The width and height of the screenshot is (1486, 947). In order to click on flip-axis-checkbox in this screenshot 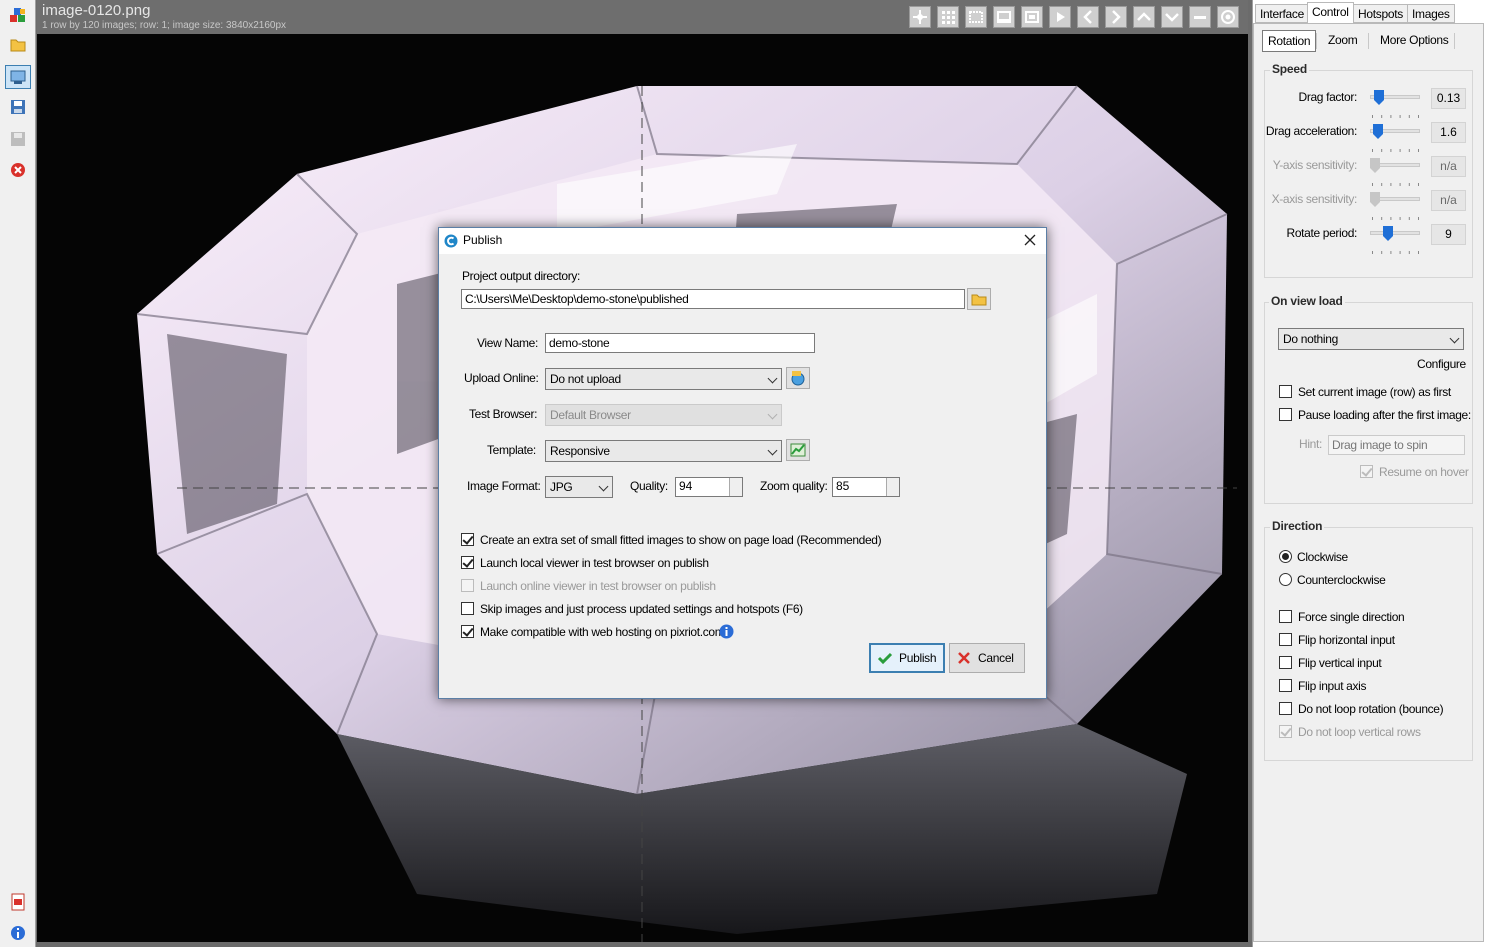, I will do `click(1285, 685)`.